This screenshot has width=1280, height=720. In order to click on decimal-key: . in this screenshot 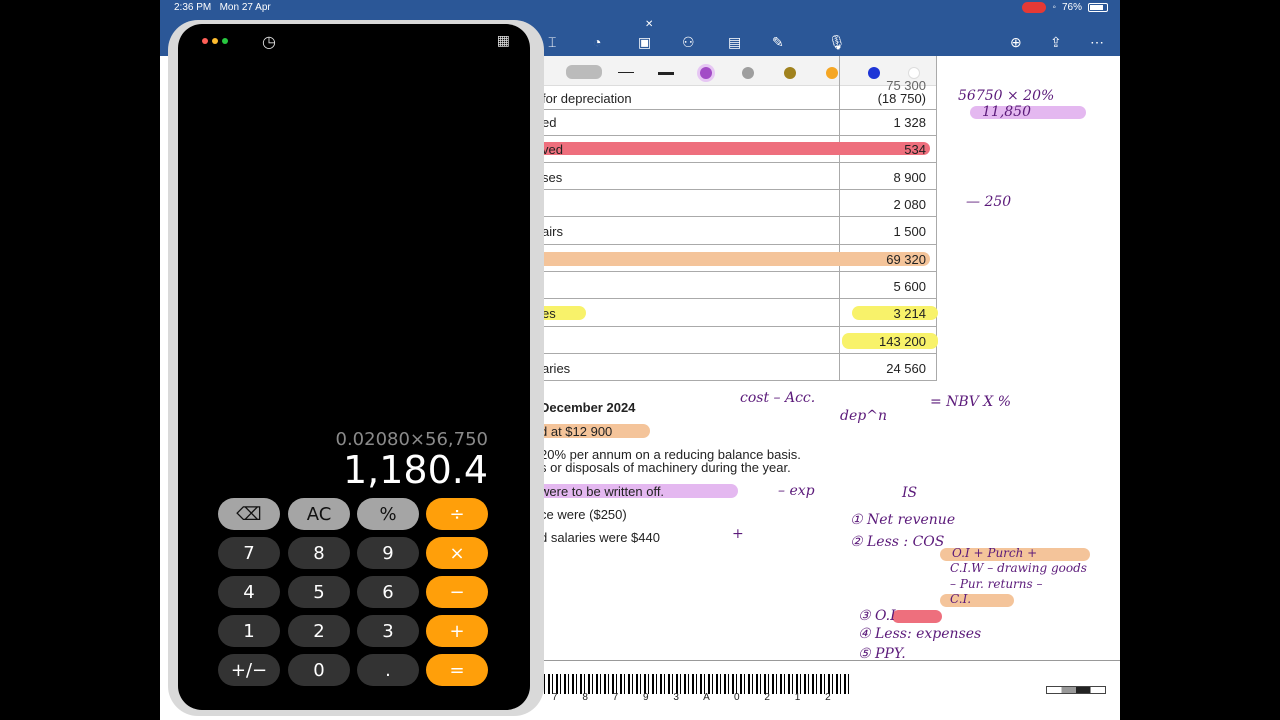, I will do `click(388, 670)`.